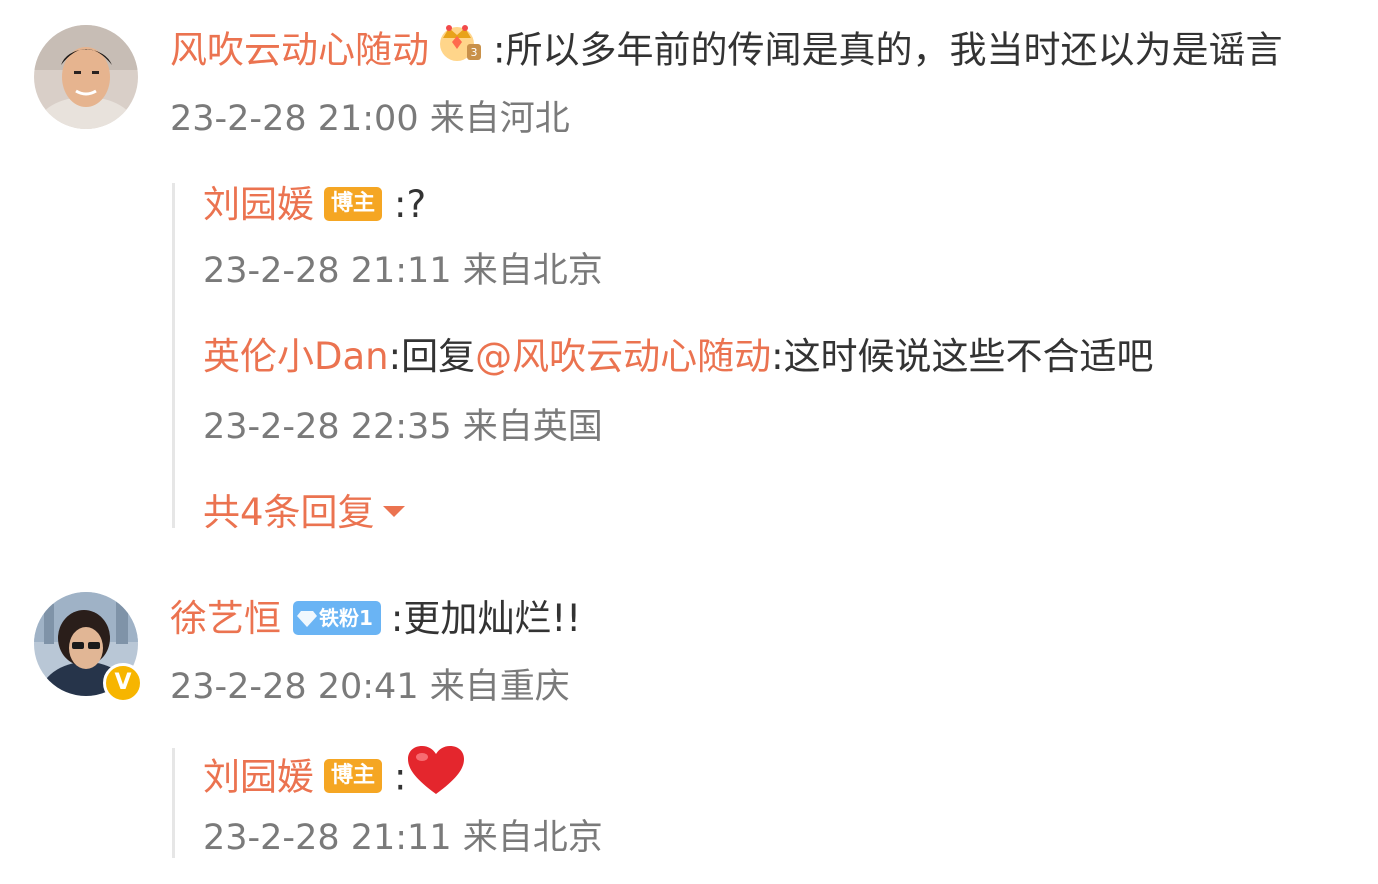 Image resolution: width=1378 pixels, height=884 pixels. What do you see at coordinates (289, 512) in the screenshot?
I see `more-replies-label: 共4条回复` at bounding box center [289, 512].